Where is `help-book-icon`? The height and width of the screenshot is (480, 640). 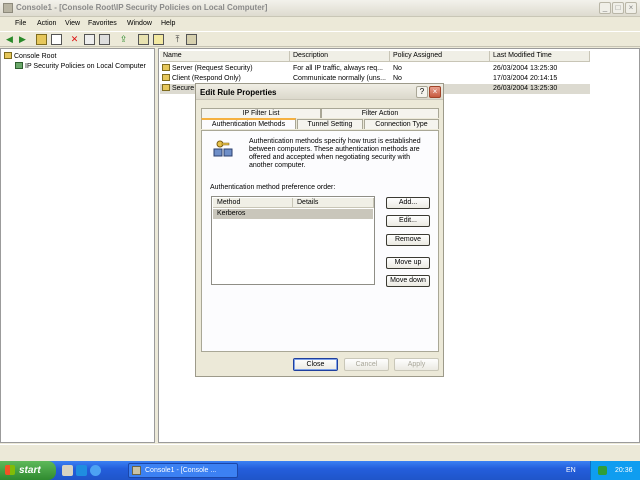 help-book-icon is located at coordinates (143, 39).